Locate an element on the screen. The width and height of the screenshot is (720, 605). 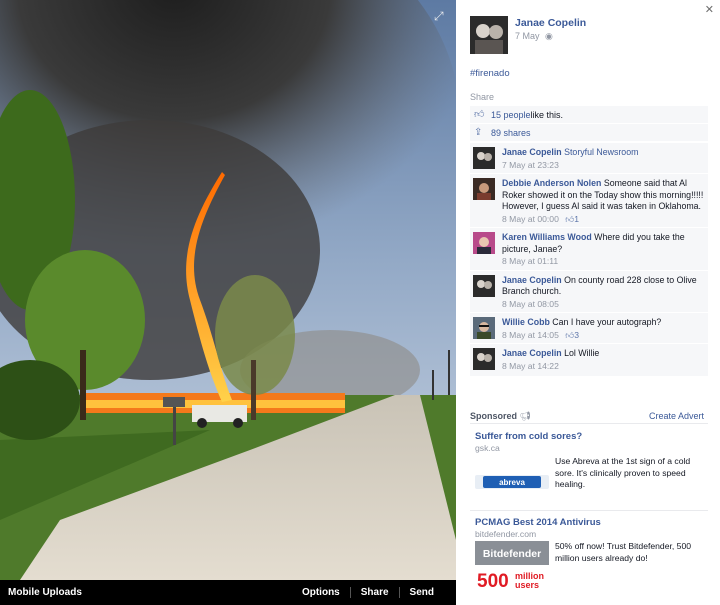
comment-likes: 👍︎3 is located at coordinates (572, 335).